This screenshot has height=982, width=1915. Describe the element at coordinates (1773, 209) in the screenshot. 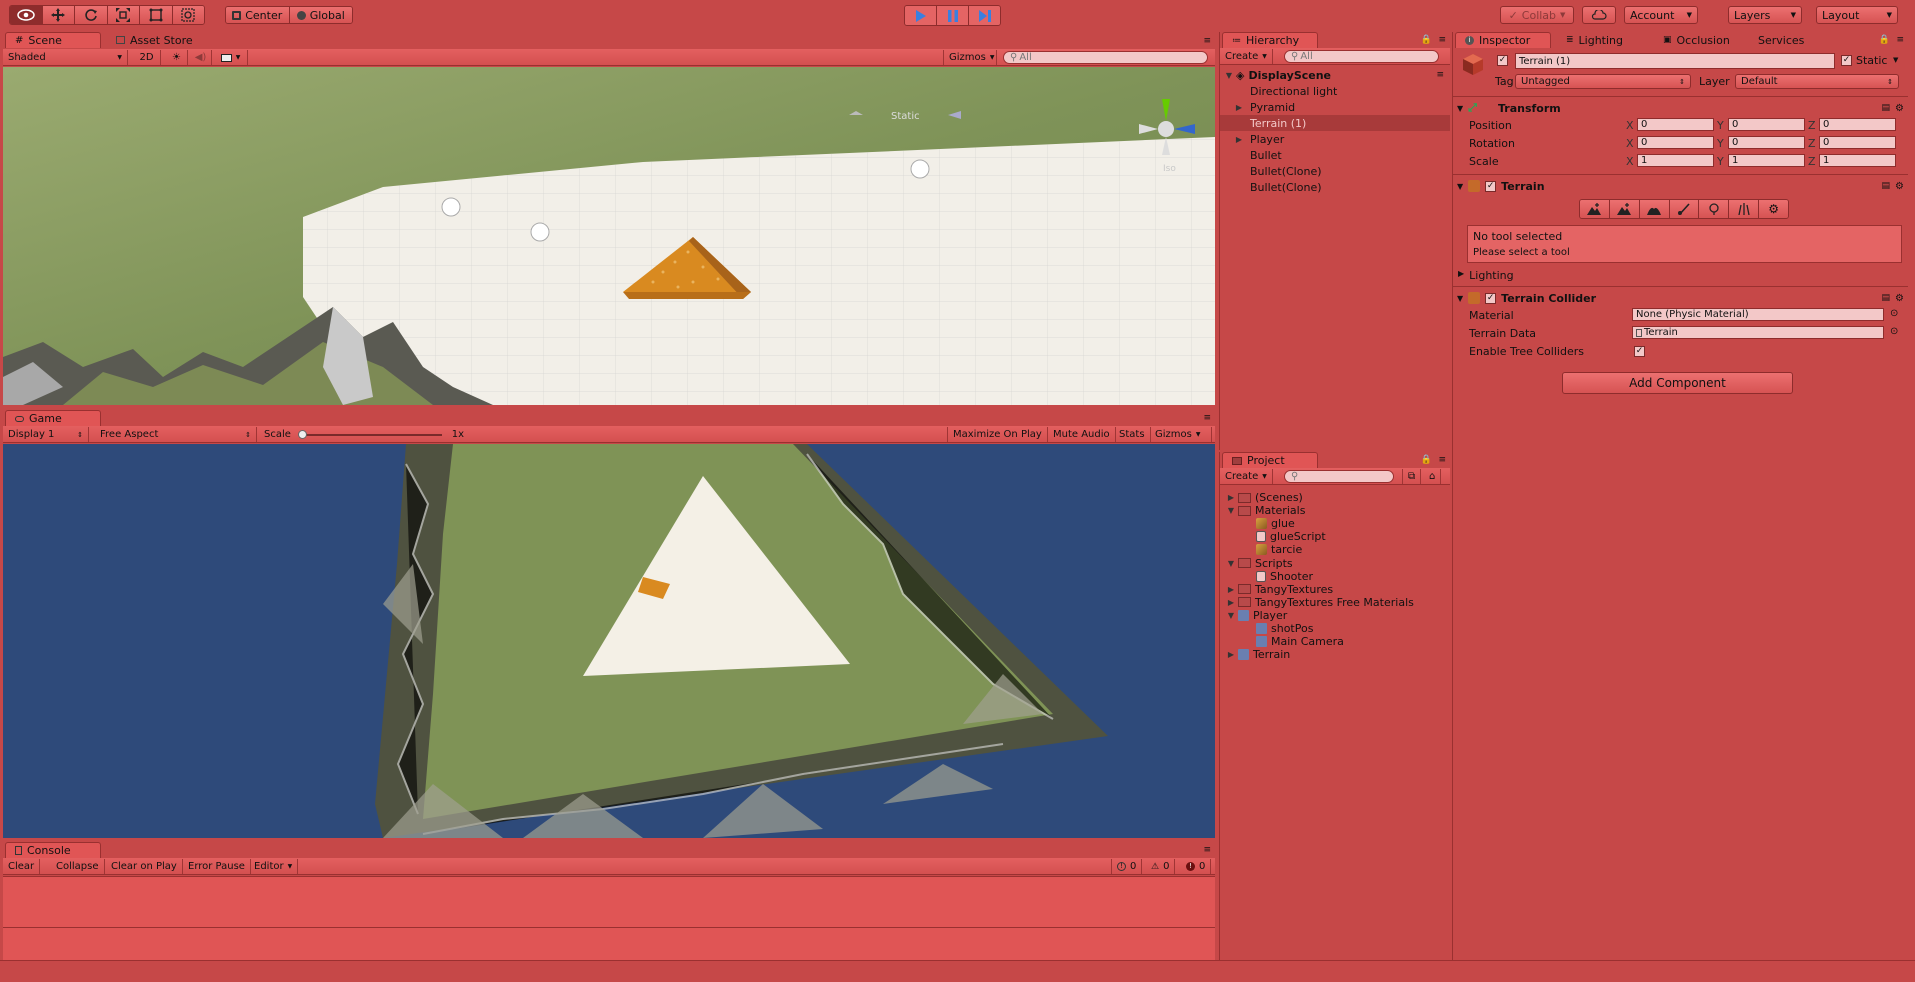

I see `terrain-settings-icon: ⚙` at that location.